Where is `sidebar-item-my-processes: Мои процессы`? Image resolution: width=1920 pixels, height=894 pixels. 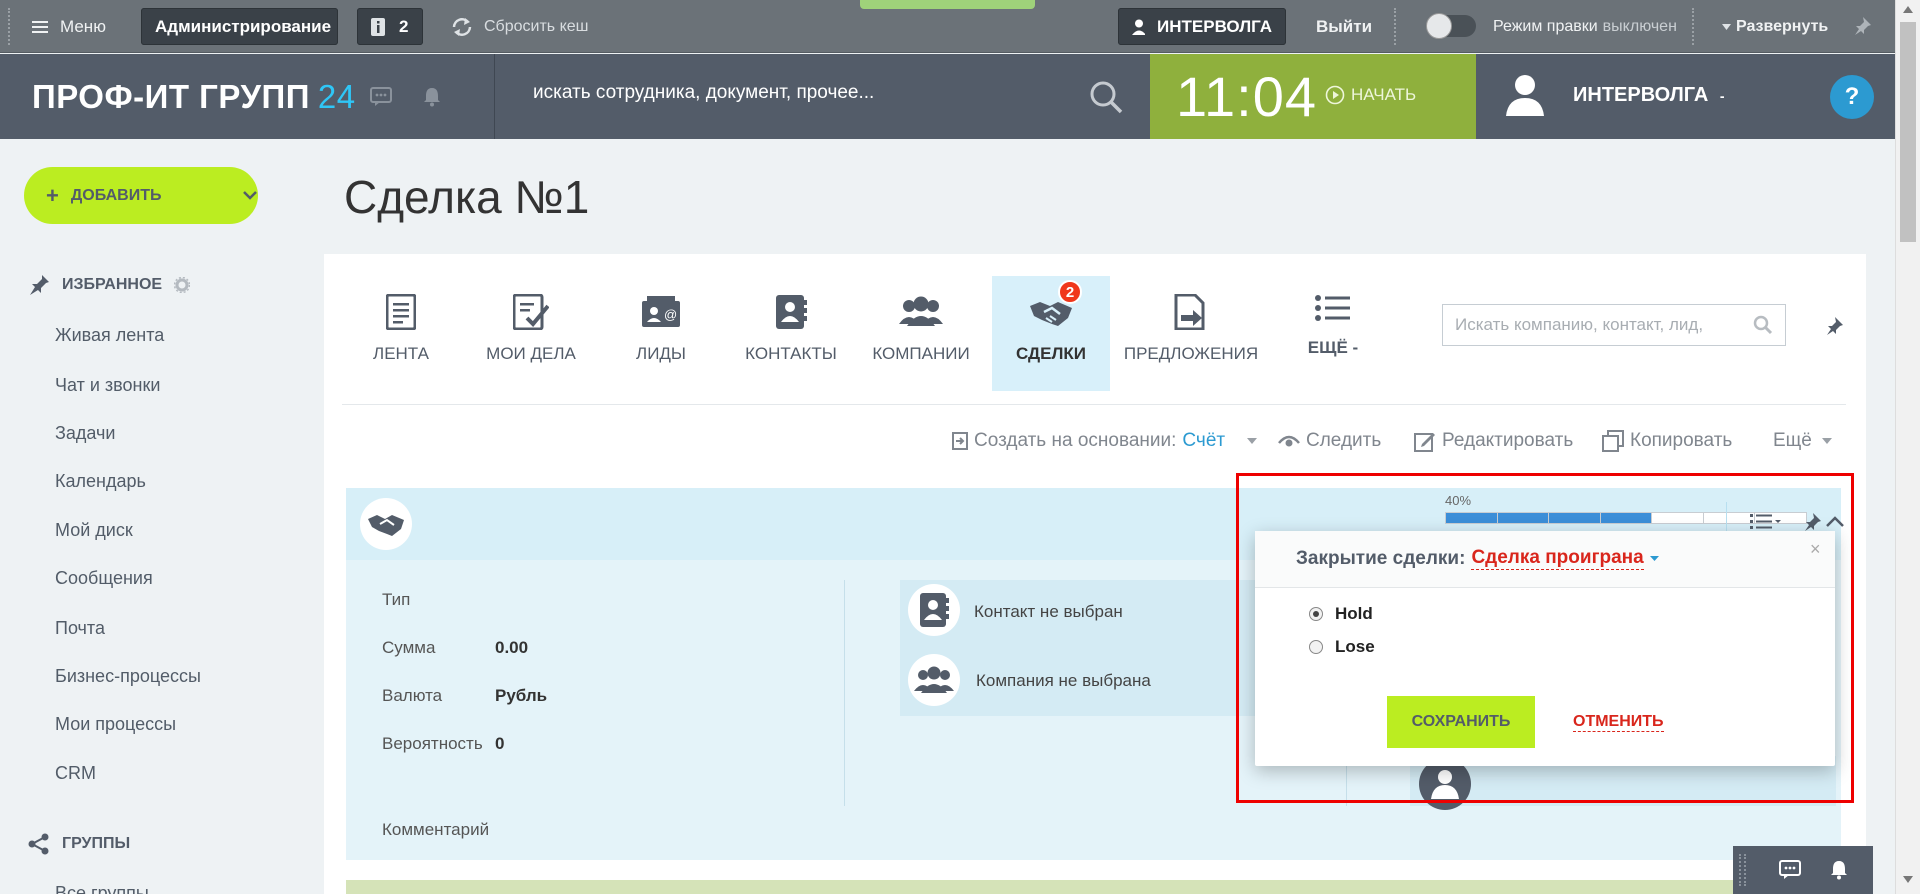
sidebar-item-my-processes: Мои процессы is located at coordinates (115, 724).